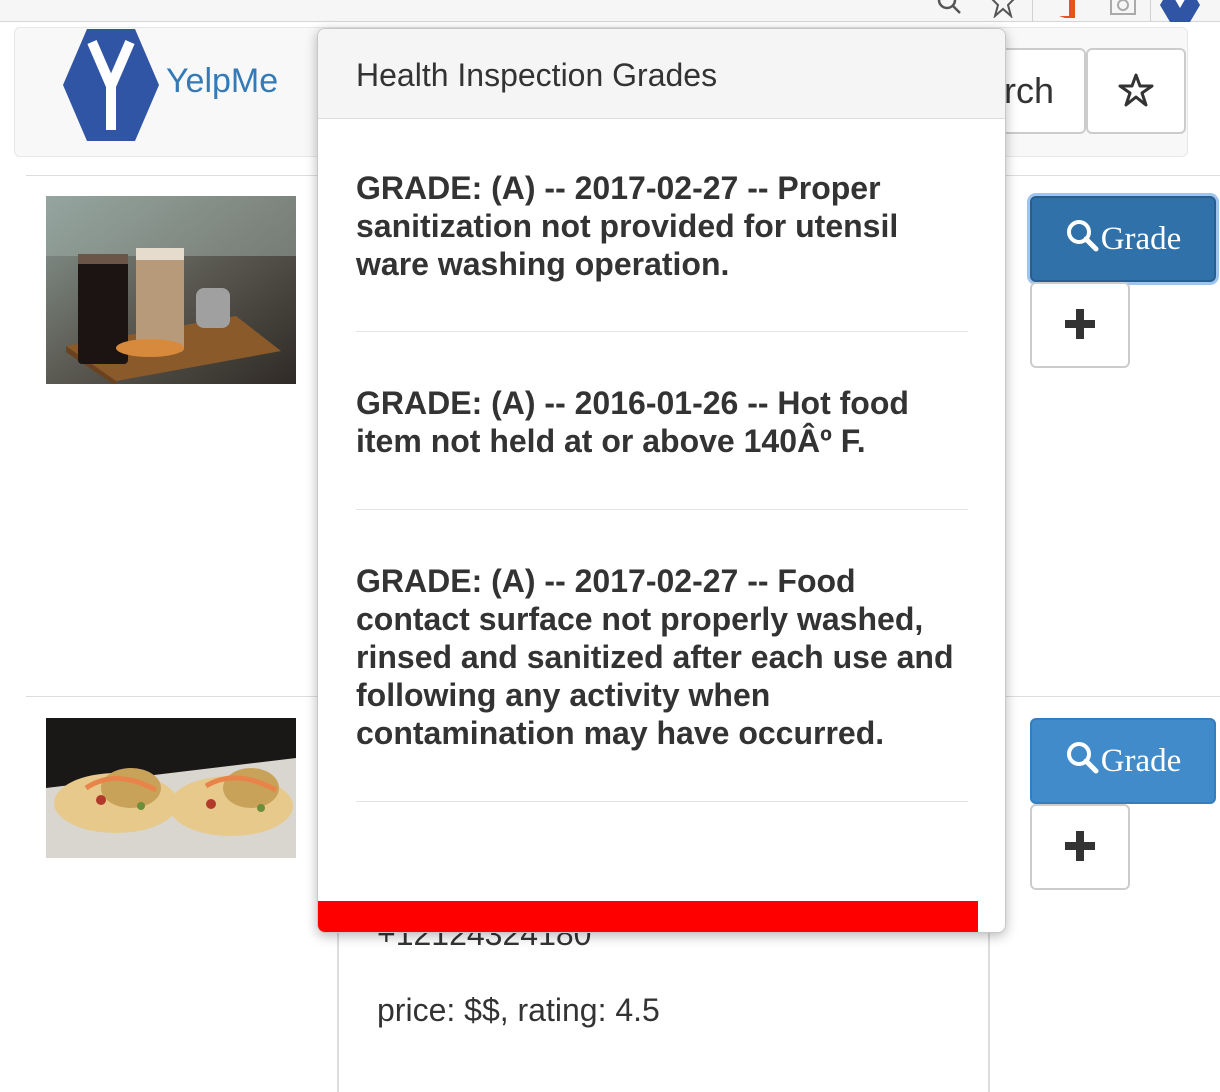 This screenshot has width=1220, height=1092. What do you see at coordinates (222, 81) in the screenshot?
I see `brand-title: YelpMe` at bounding box center [222, 81].